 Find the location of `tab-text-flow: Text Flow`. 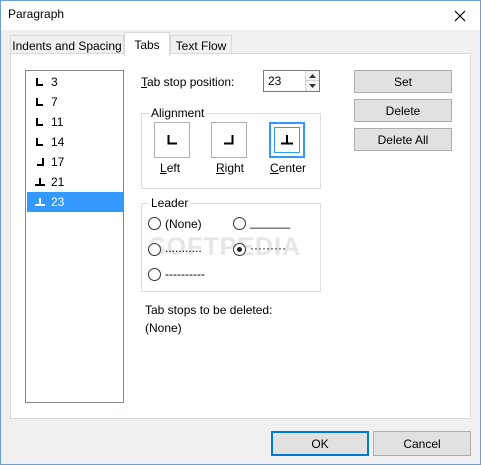

tab-text-flow: Text Flow is located at coordinates (201, 45).